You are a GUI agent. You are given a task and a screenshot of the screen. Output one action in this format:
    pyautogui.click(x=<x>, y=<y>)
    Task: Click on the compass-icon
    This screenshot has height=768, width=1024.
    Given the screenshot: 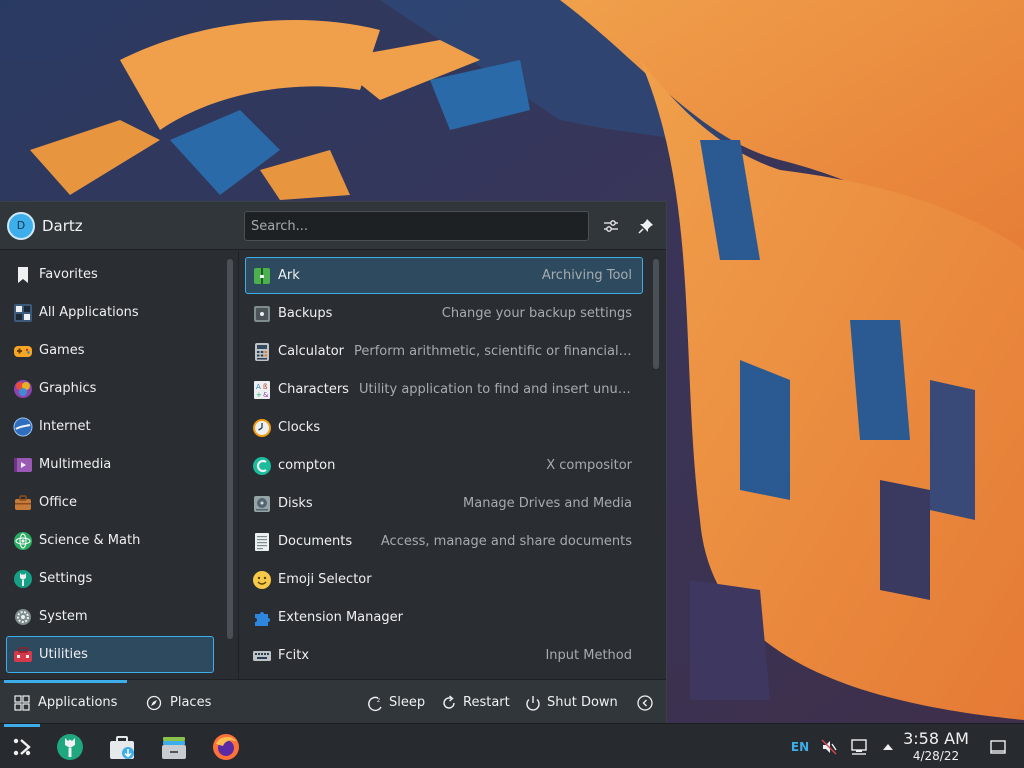 What is the action you would take?
    pyautogui.click(x=154, y=702)
    